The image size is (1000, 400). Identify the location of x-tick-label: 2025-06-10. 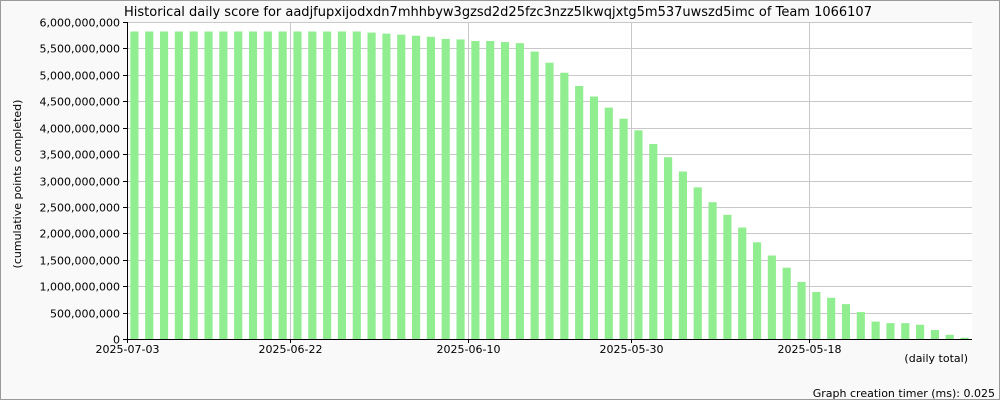
(469, 349).